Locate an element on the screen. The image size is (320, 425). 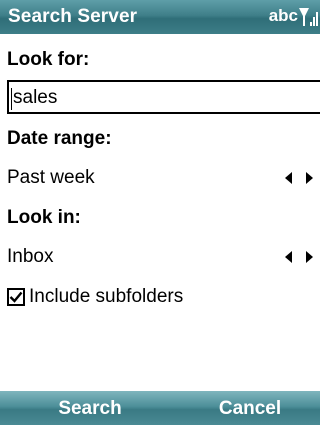
look-in-spinner-arrows-icon is located at coordinates (299, 257).